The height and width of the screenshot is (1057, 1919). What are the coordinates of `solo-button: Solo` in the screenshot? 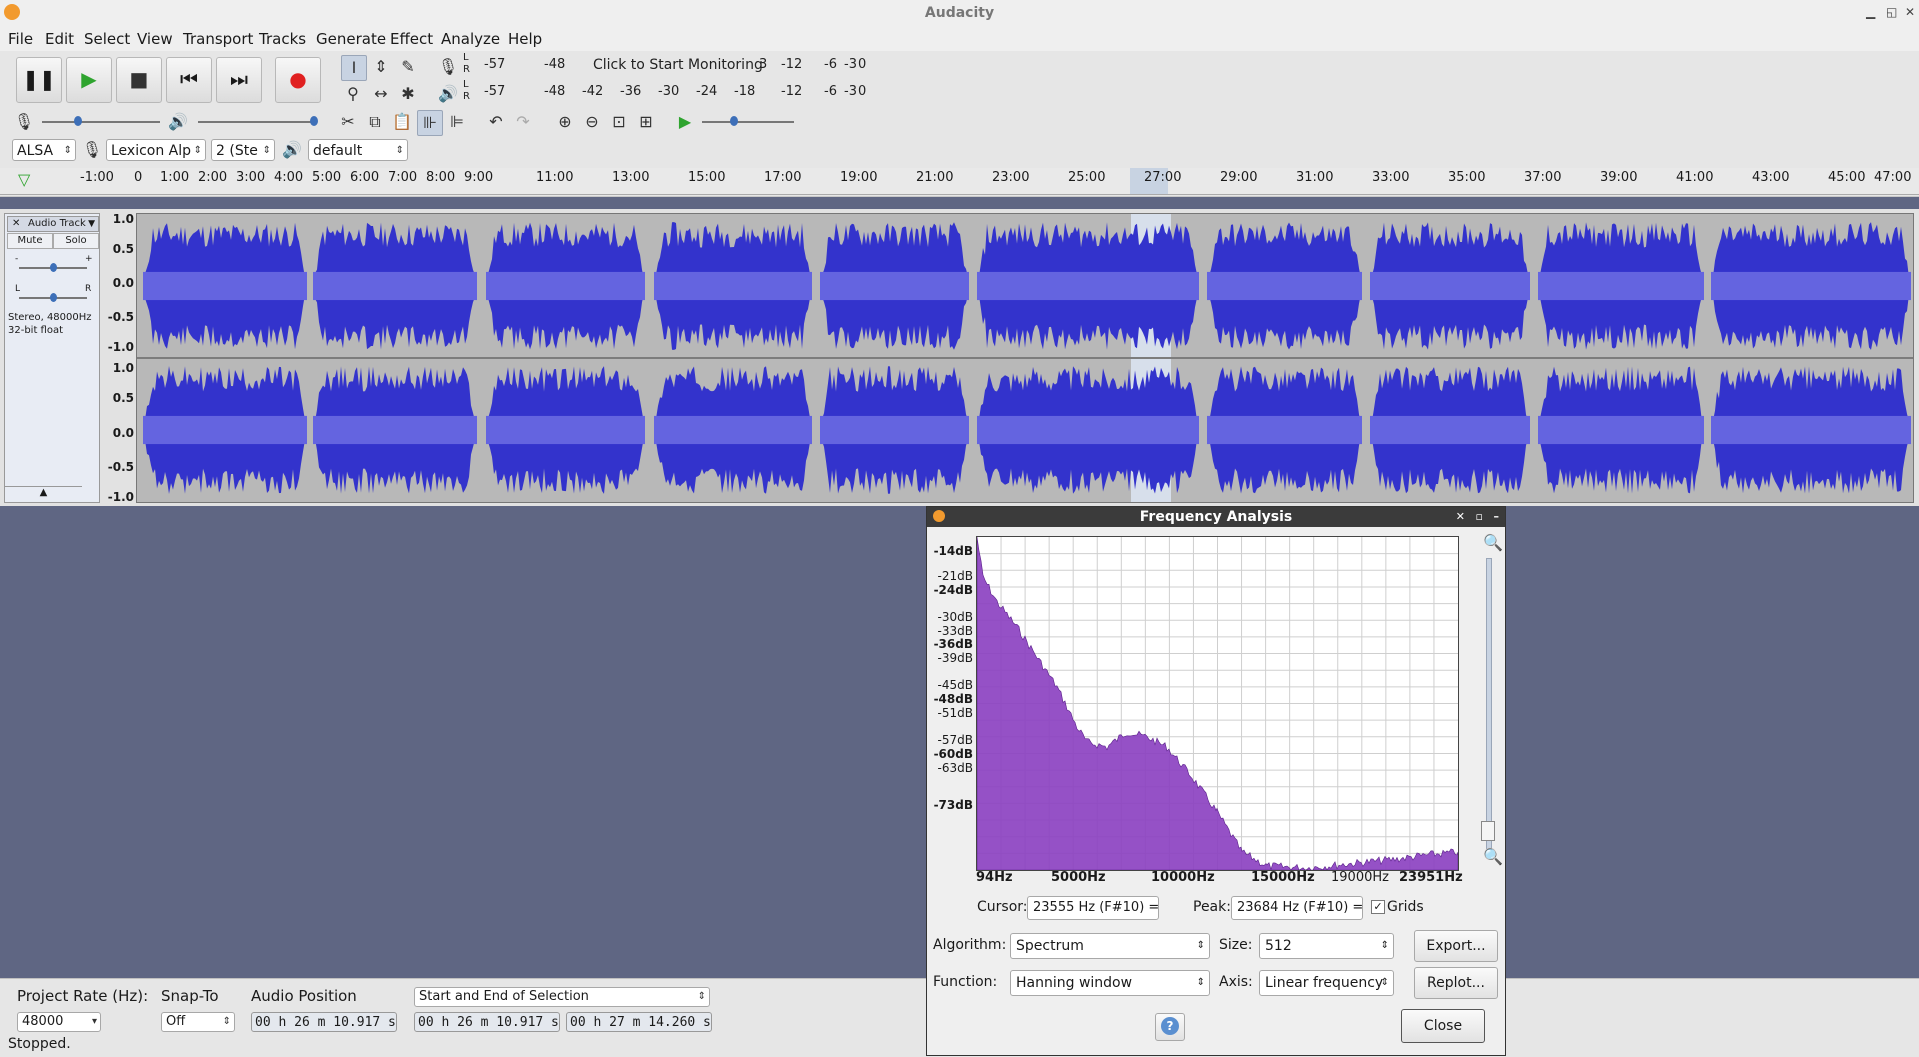 It's located at (76, 241).